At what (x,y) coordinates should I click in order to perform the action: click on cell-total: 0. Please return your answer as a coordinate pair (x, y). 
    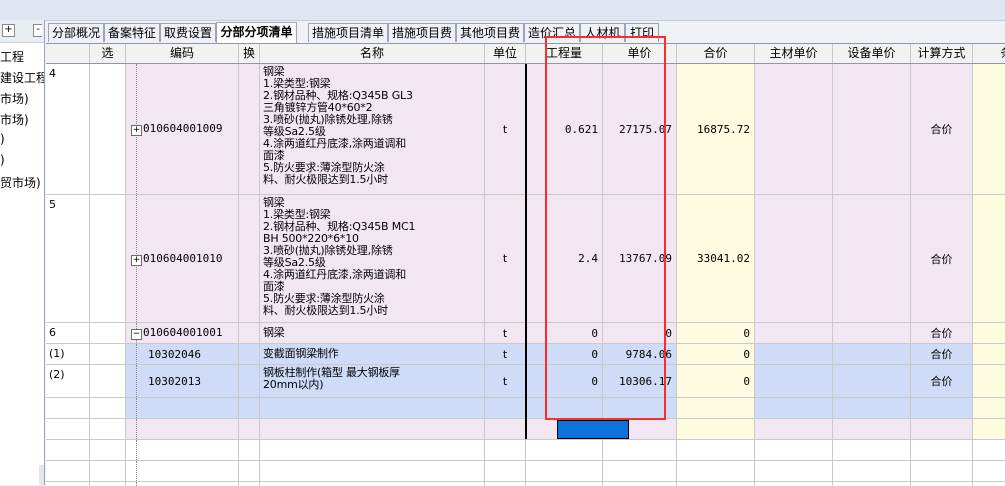
    Looking at the image, I should click on (716, 354).